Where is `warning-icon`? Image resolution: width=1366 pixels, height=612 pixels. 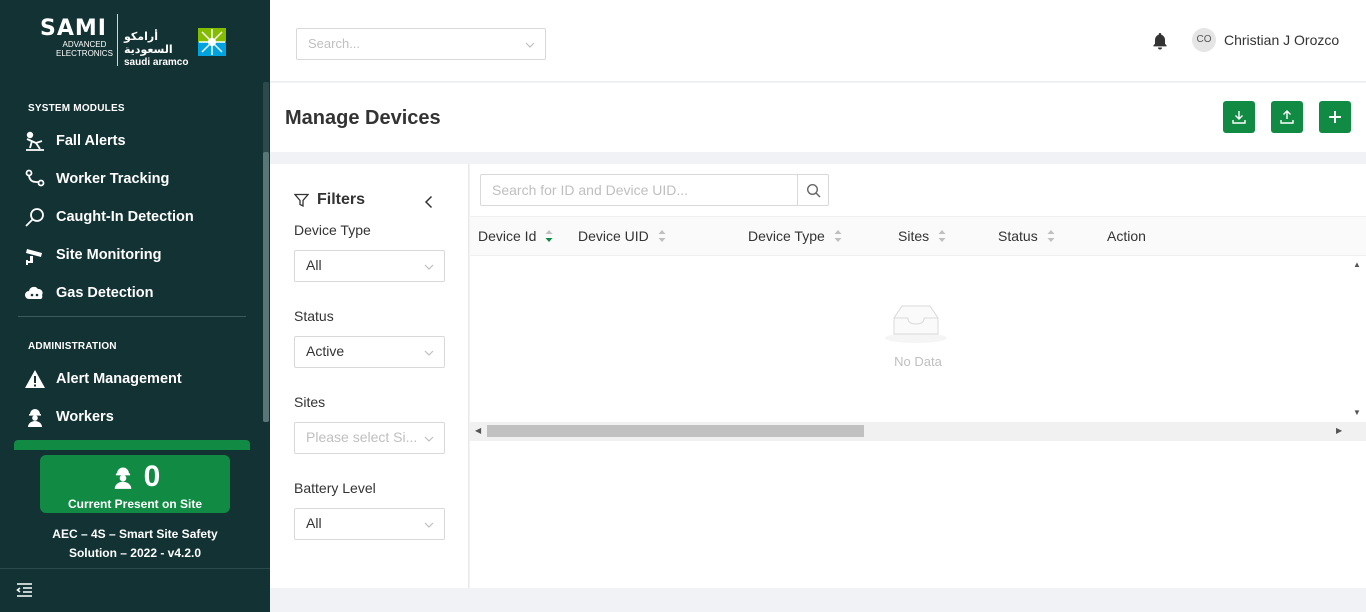 warning-icon is located at coordinates (35, 379).